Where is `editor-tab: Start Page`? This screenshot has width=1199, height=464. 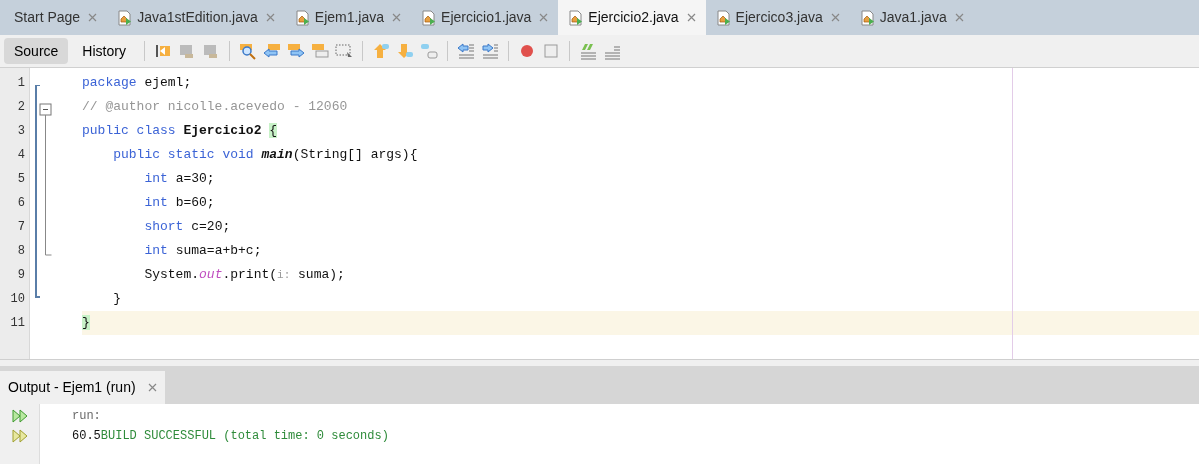
editor-tab: Start Page is located at coordinates (56, 17).